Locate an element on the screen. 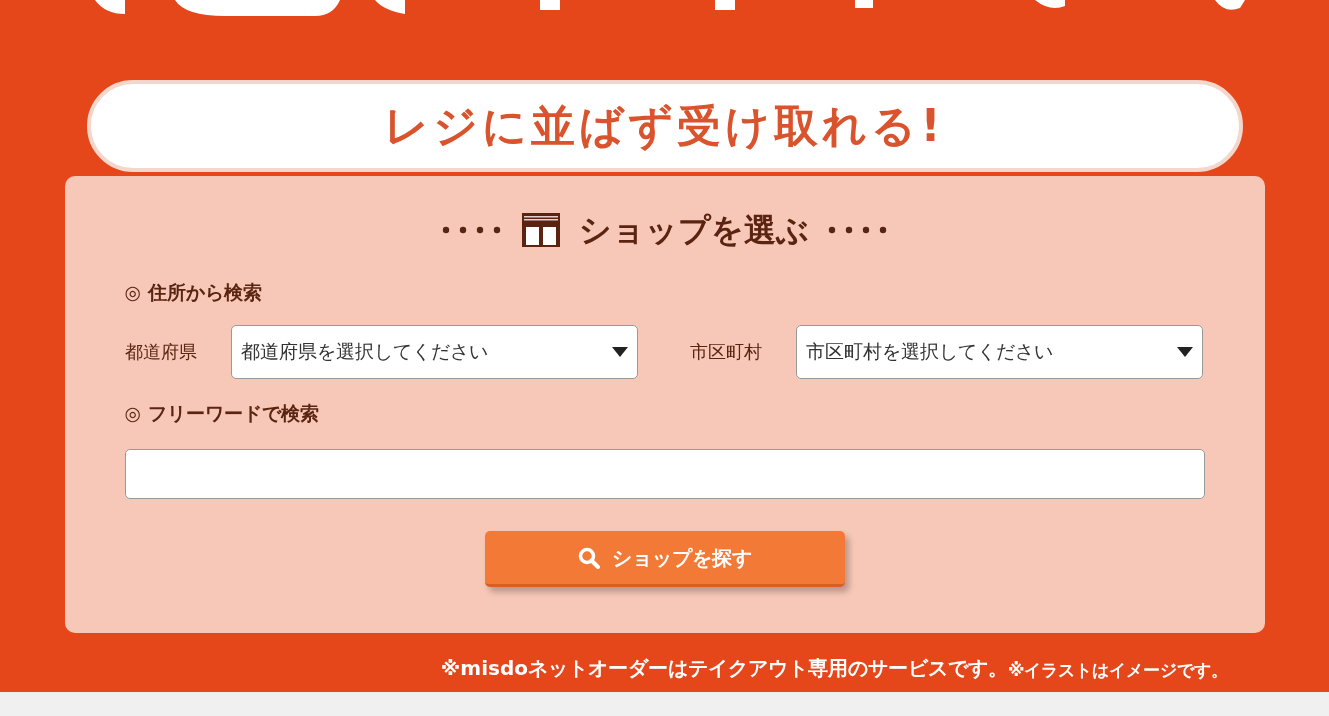  banner-text: レジに並ばず受け取れる! is located at coordinates (664, 126).